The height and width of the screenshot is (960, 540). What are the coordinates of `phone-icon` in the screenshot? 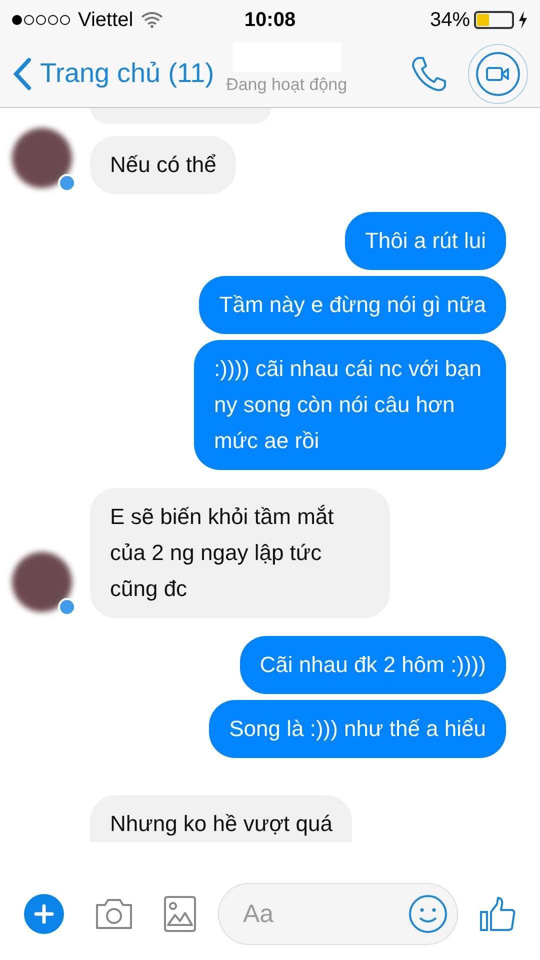 It's located at (429, 73).